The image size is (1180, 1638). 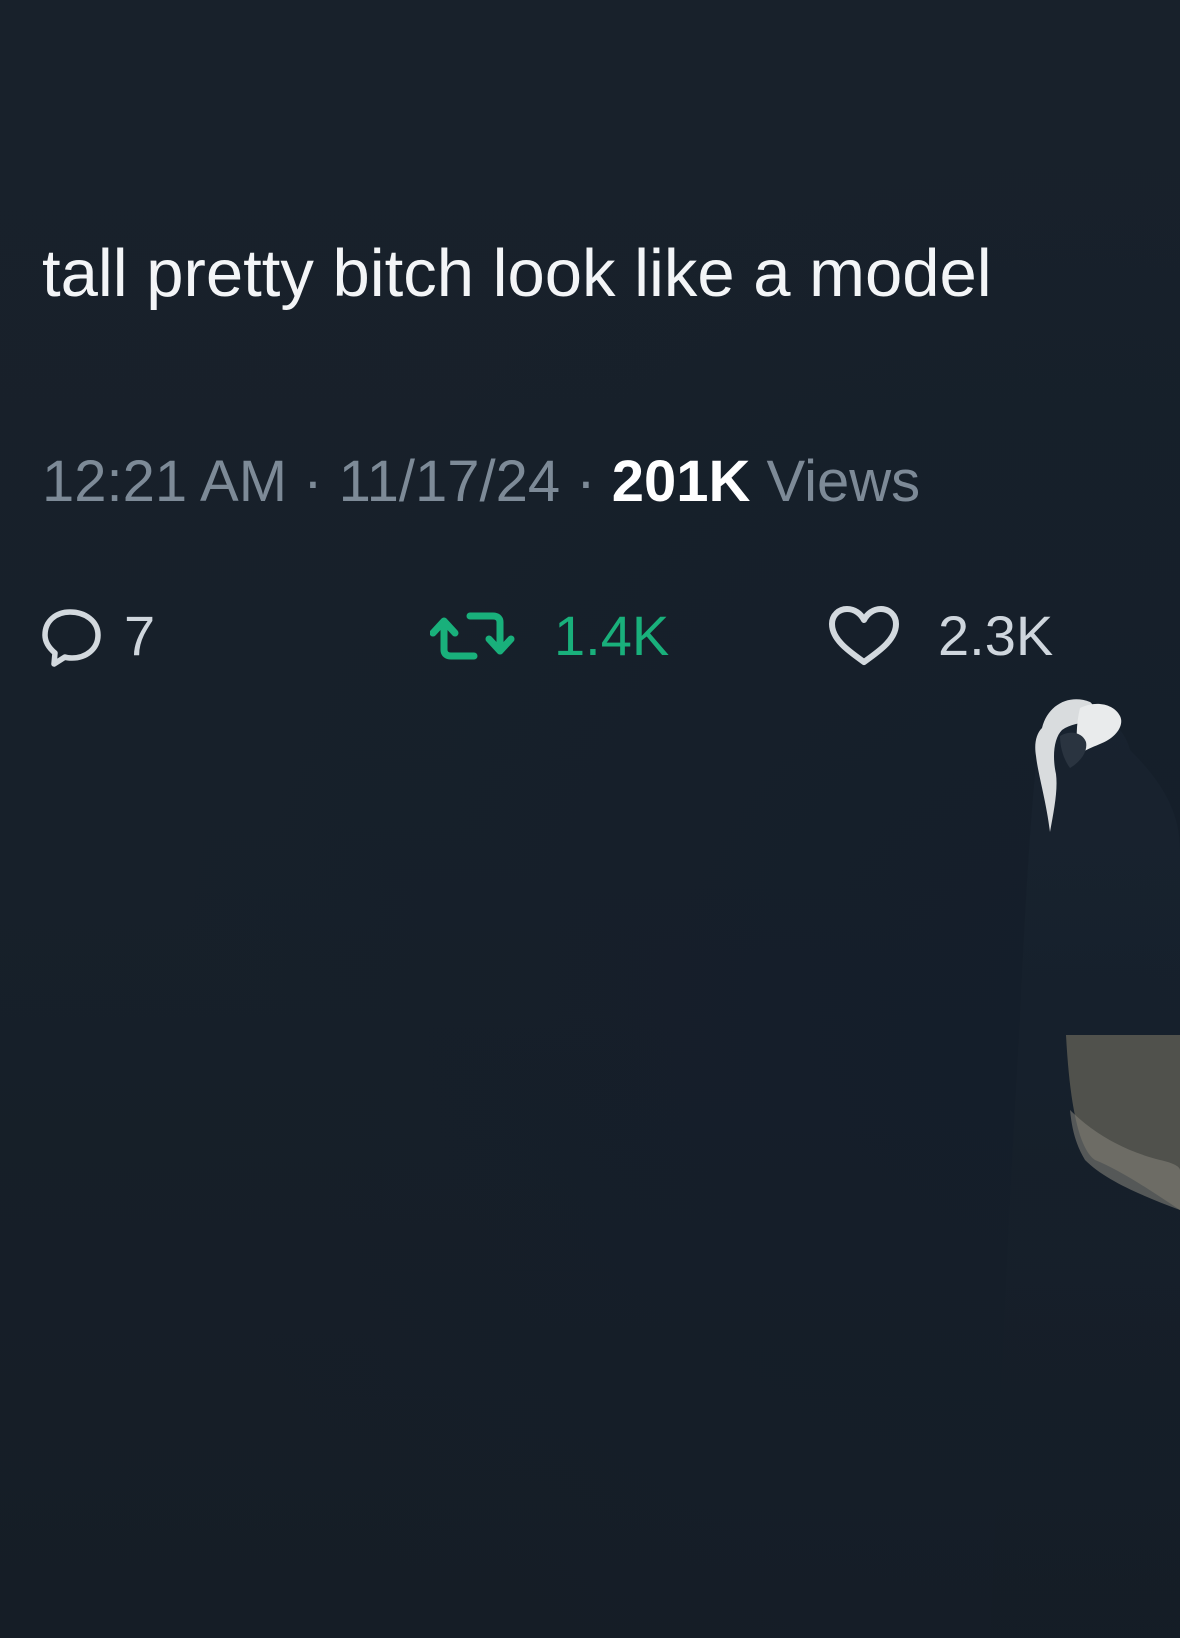 I want to click on heart-icon, so click(x=864, y=635).